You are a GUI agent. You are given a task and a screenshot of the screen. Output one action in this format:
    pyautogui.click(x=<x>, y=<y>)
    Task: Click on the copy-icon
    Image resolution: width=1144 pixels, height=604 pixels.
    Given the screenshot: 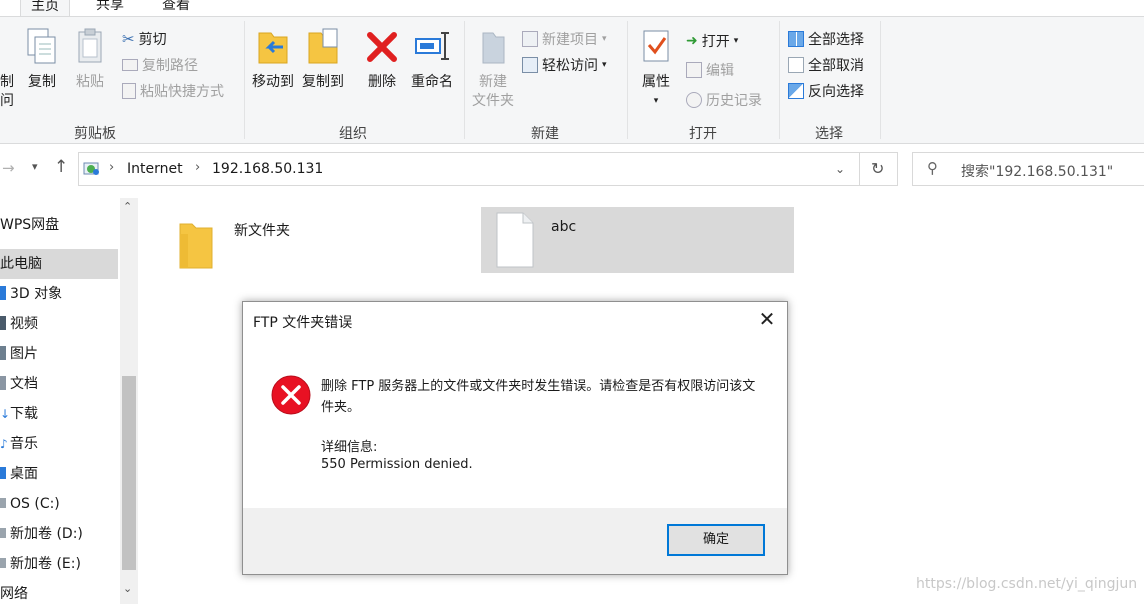 What is the action you would take?
    pyautogui.click(x=41, y=46)
    